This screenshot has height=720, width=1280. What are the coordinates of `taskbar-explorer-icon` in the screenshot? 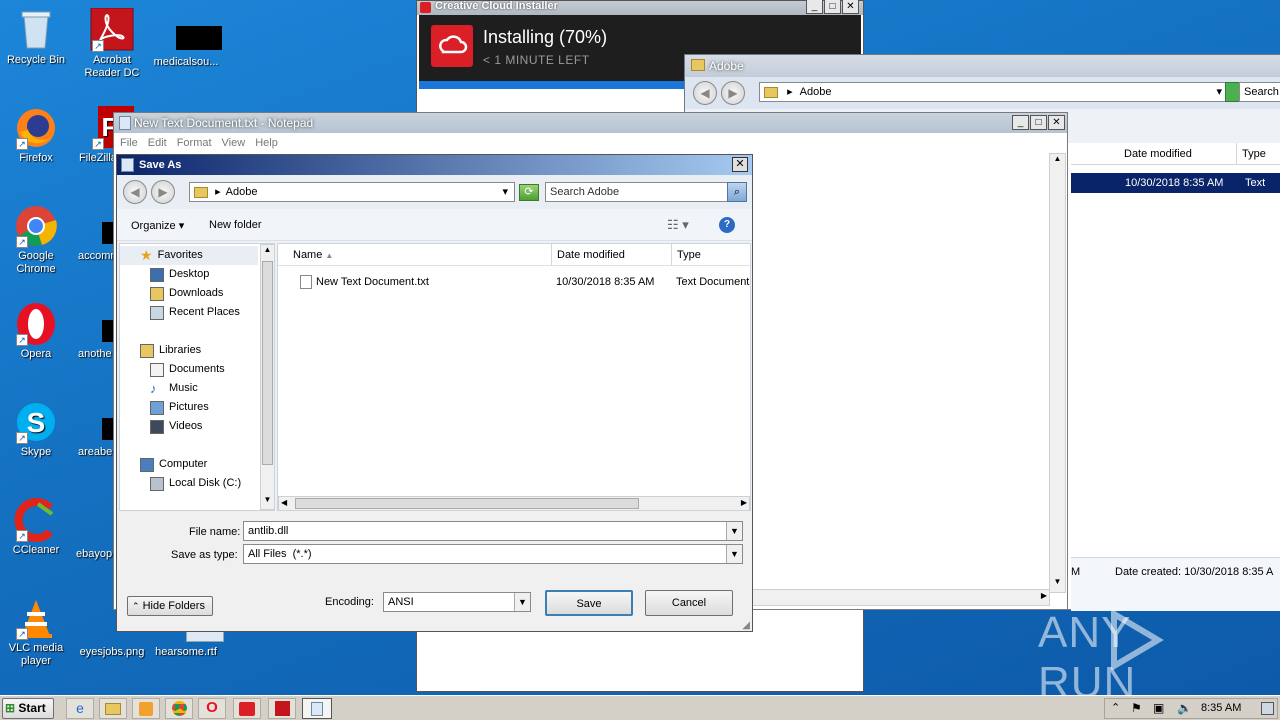 It's located at (113, 708).